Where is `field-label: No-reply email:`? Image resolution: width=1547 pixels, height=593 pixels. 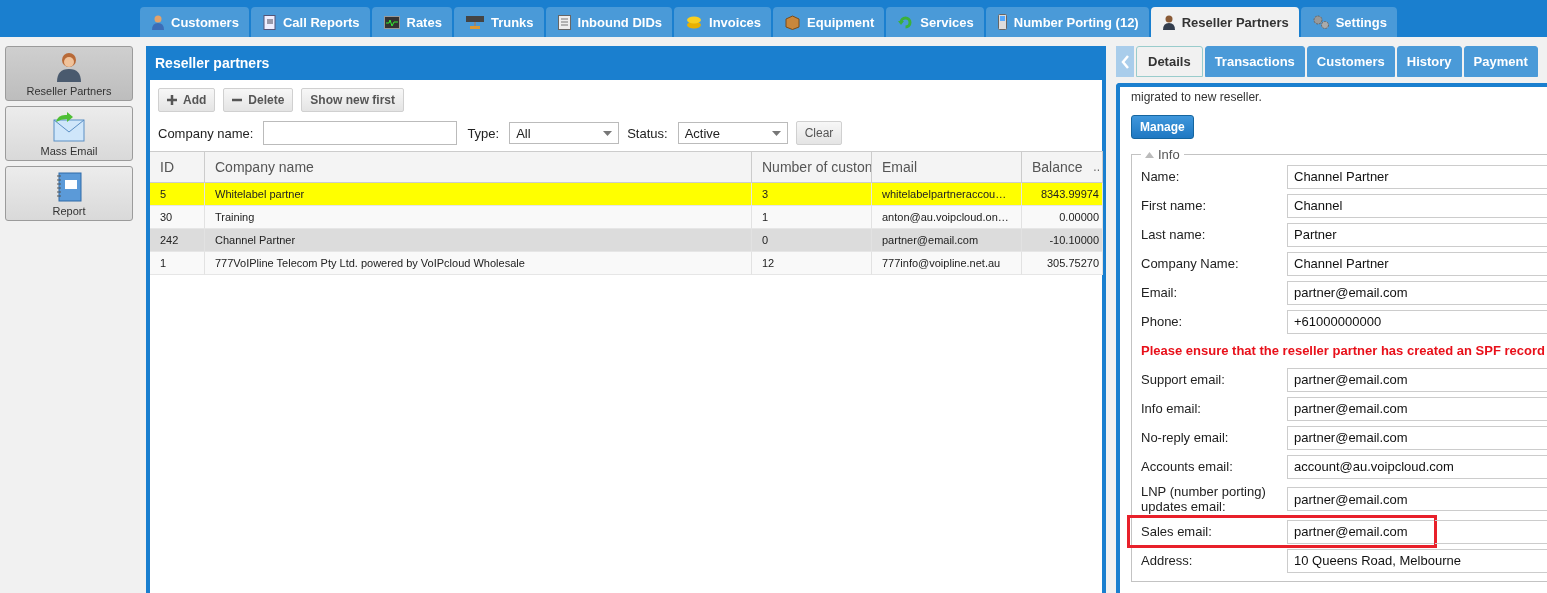
field-label: No-reply email: is located at coordinates (1185, 437).